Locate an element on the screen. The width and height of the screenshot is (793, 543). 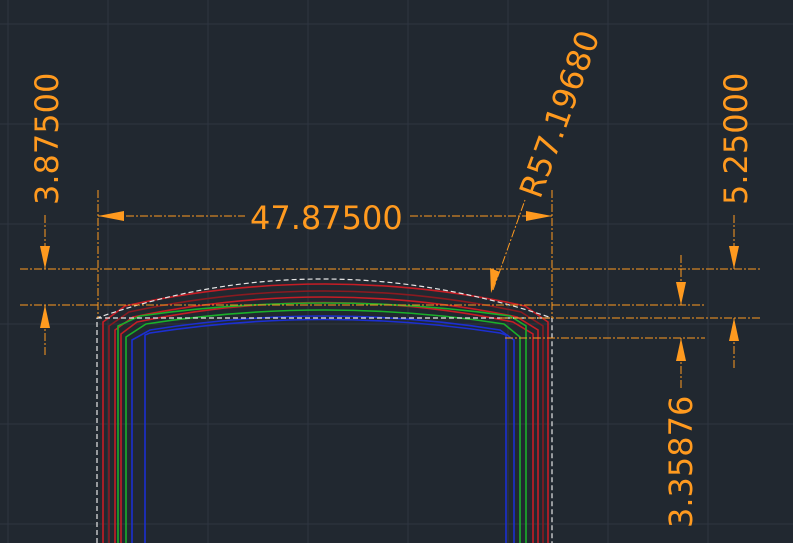
arrow-right-bottom is located at coordinates (734, 329).